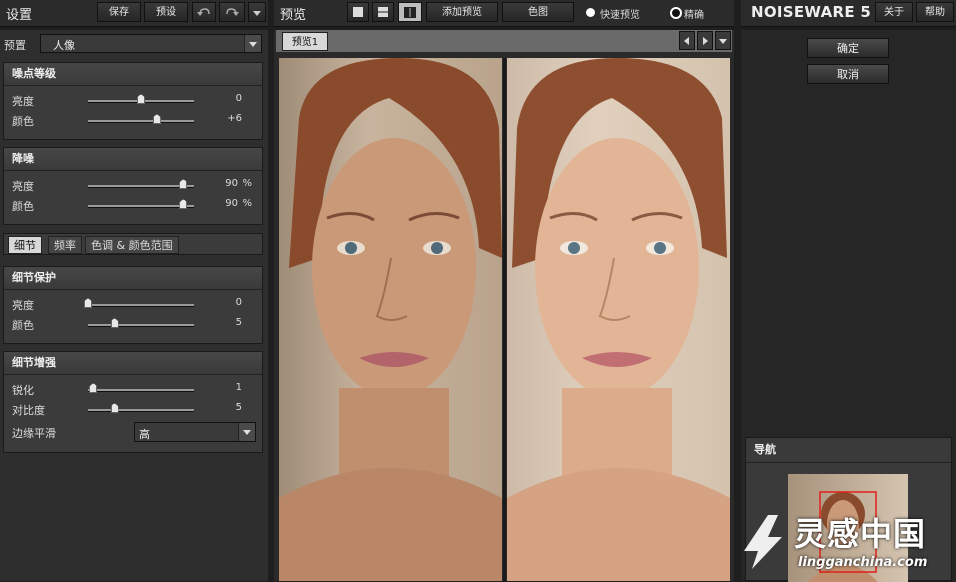 Image resolution: width=956 pixels, height=582 pixels. I want to click on noise-level-luminance-row: 亮度 0, so click(132, 100).